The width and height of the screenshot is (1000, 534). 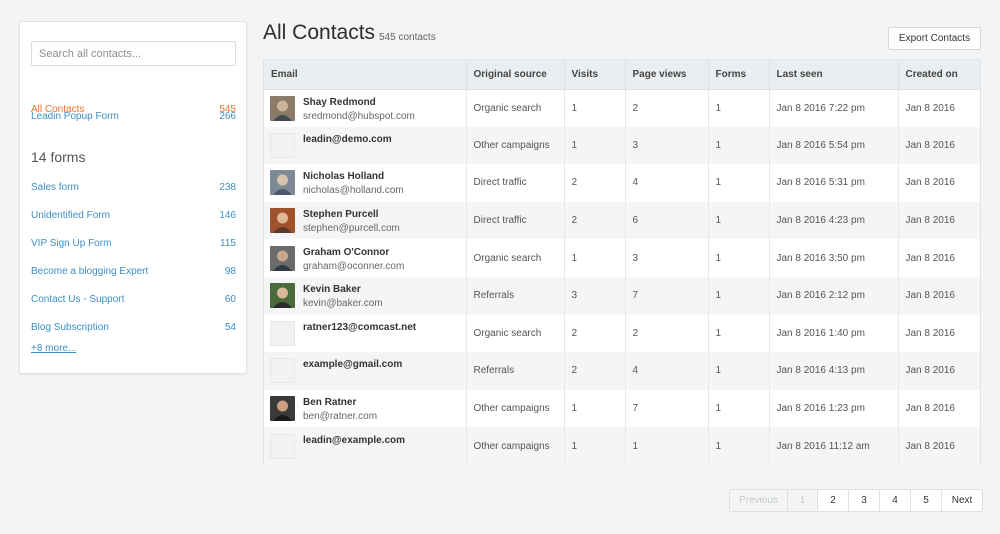 What do you see at coordinates (407, 37) in the screenshot?
I see `contacts-count: 545 contacts` at bounding box center [407, 37].